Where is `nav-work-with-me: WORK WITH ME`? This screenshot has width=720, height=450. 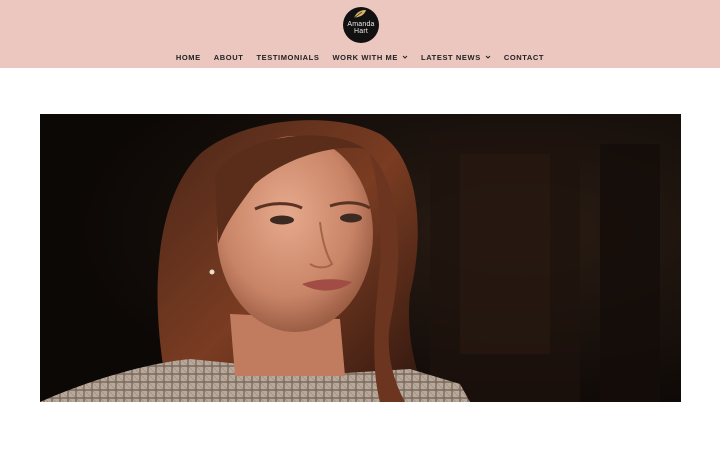
nav-work-with-me: WORK WITH ME is located at coordinates (370, 57).